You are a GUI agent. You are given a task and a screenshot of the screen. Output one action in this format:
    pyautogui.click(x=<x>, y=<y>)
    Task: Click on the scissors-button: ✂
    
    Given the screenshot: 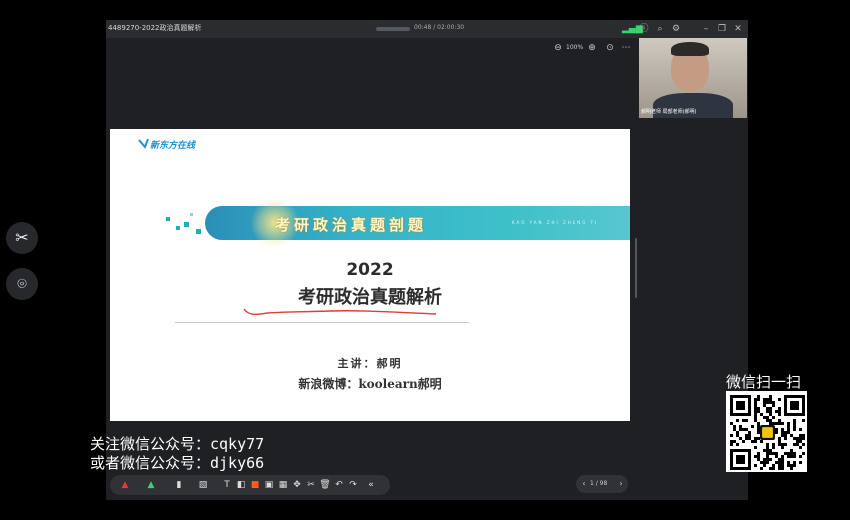 What is the action you would take?
    pyautogui.click(x=22, y=238)
    